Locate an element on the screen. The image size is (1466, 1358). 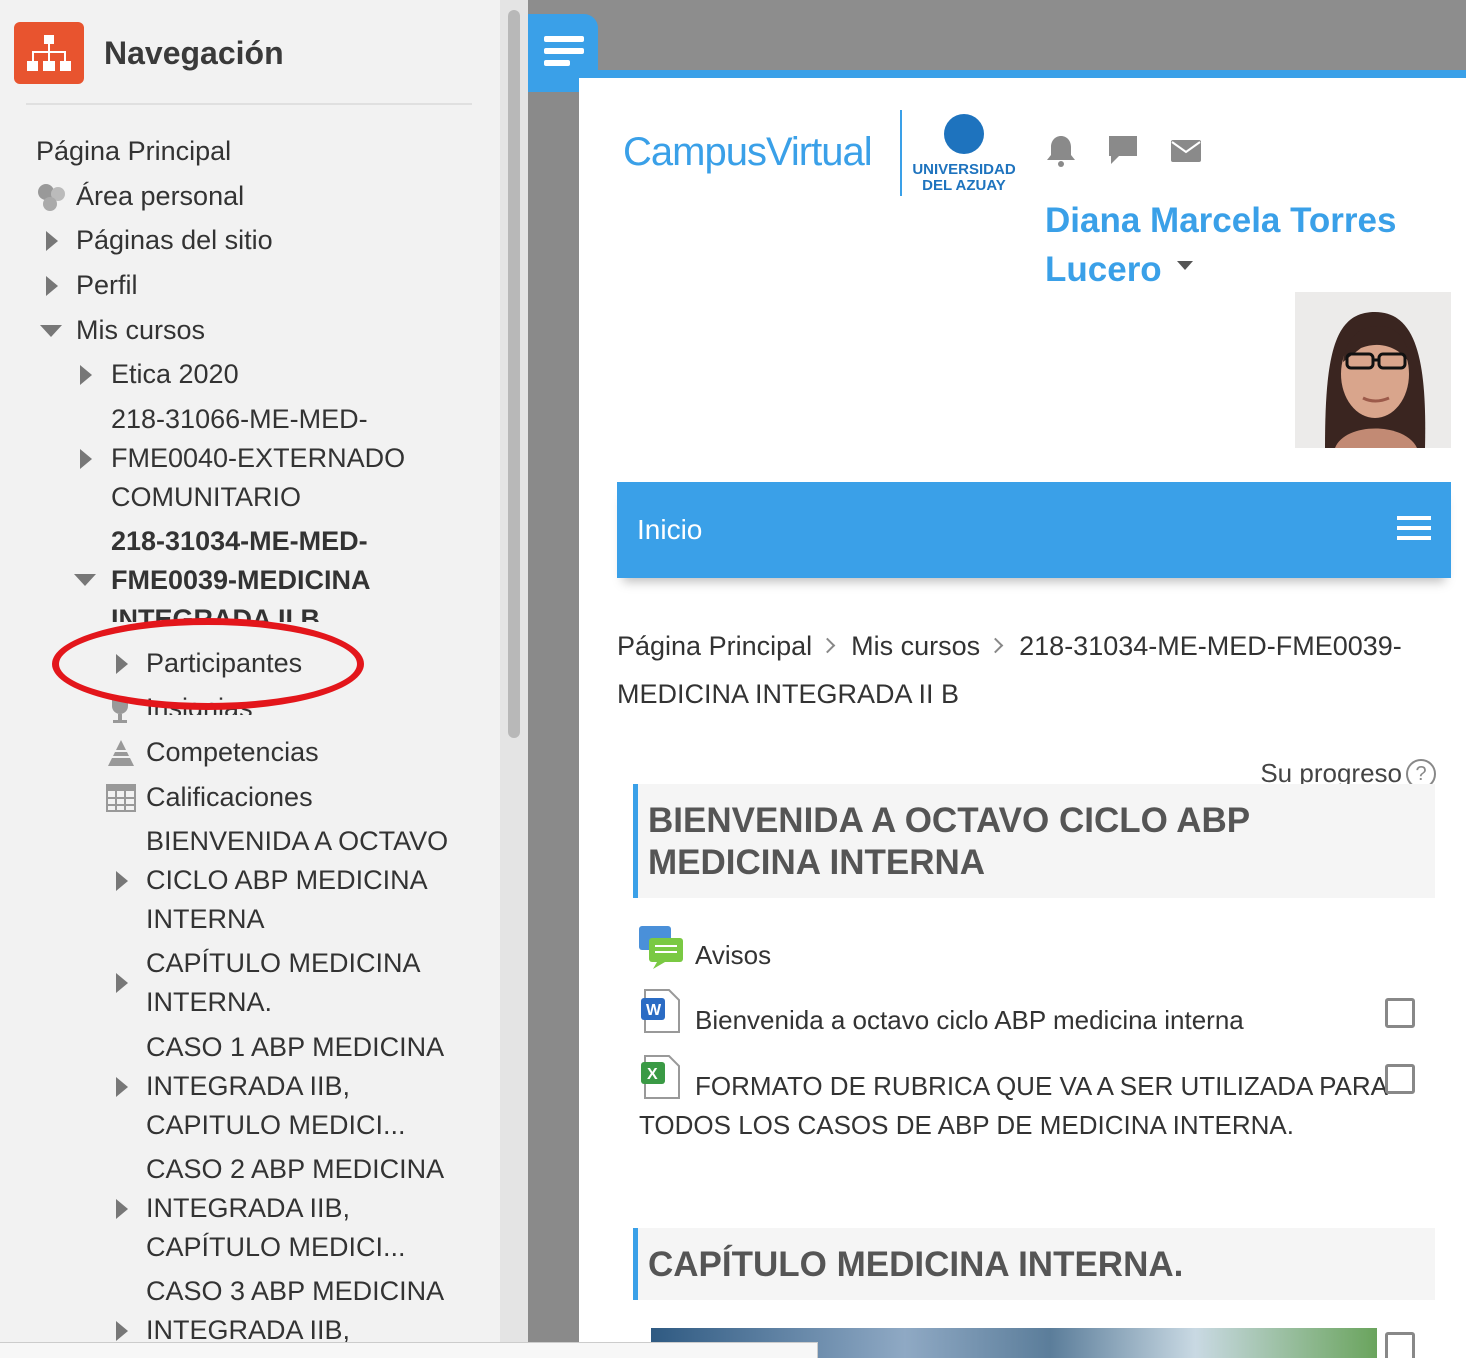
activity-forum: Avisos is located at coordinates (733, 955).